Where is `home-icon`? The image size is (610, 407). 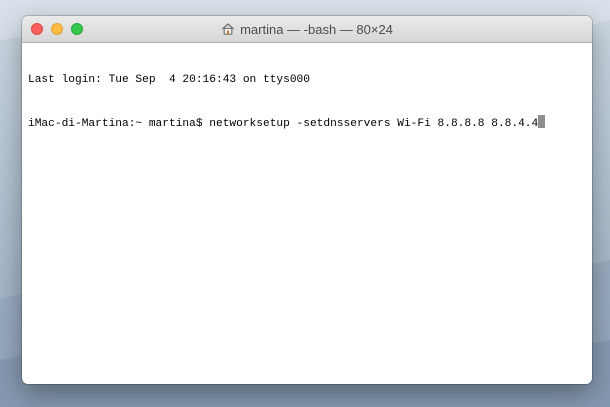 home-icon is located at coordinates (228, 29).